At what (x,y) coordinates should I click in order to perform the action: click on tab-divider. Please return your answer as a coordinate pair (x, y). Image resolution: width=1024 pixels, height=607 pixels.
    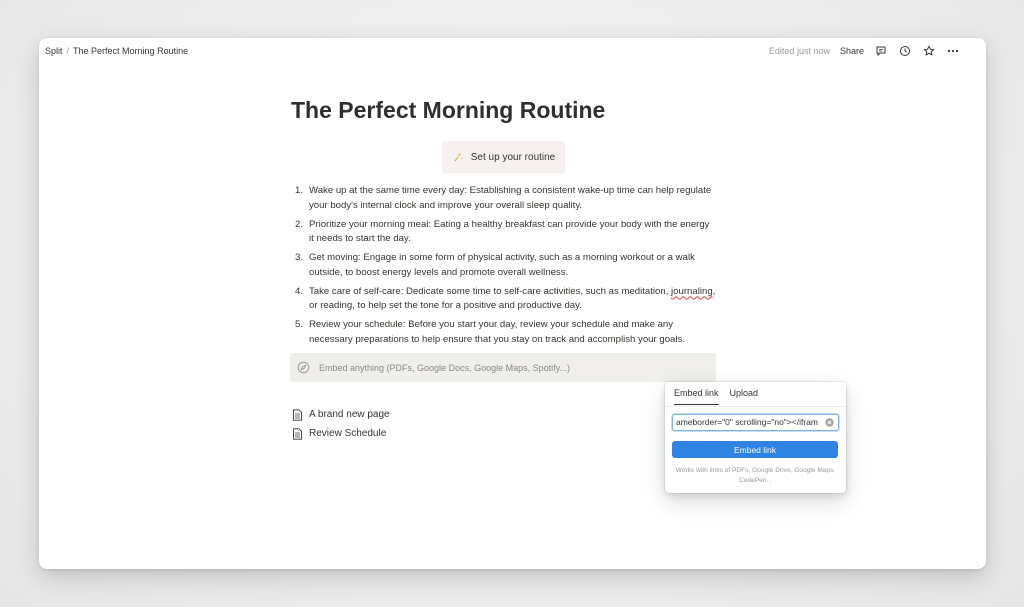
    Looking at the image, I should click on (755, 406).